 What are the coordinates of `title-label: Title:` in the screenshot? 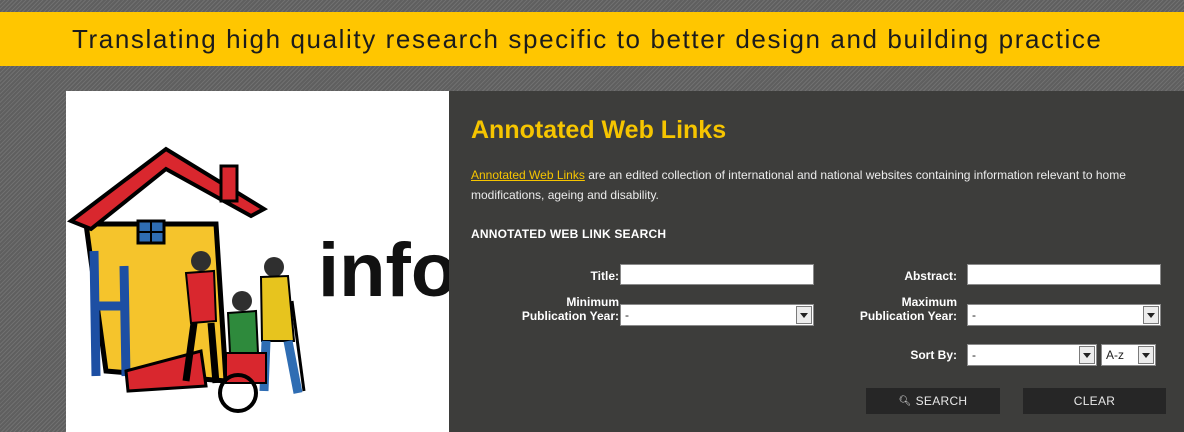 It's located at (604, 276).